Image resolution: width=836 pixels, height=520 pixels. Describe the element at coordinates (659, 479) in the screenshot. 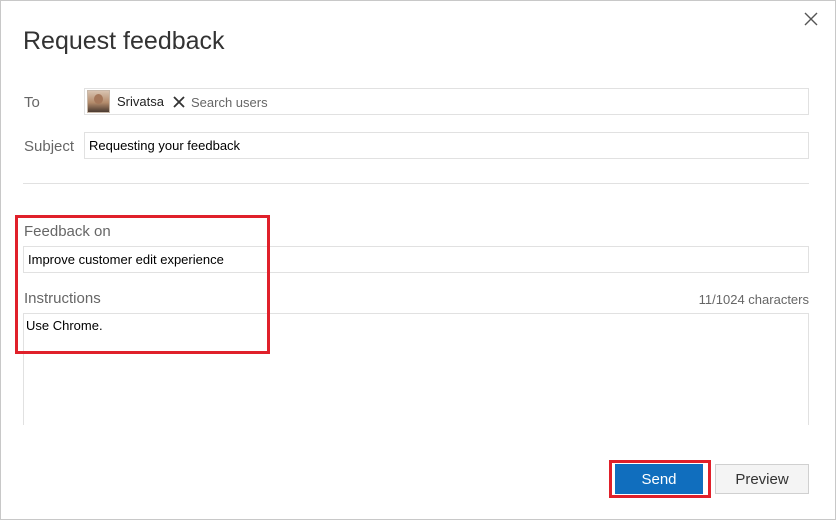

I see `send-button: Send` at that location.